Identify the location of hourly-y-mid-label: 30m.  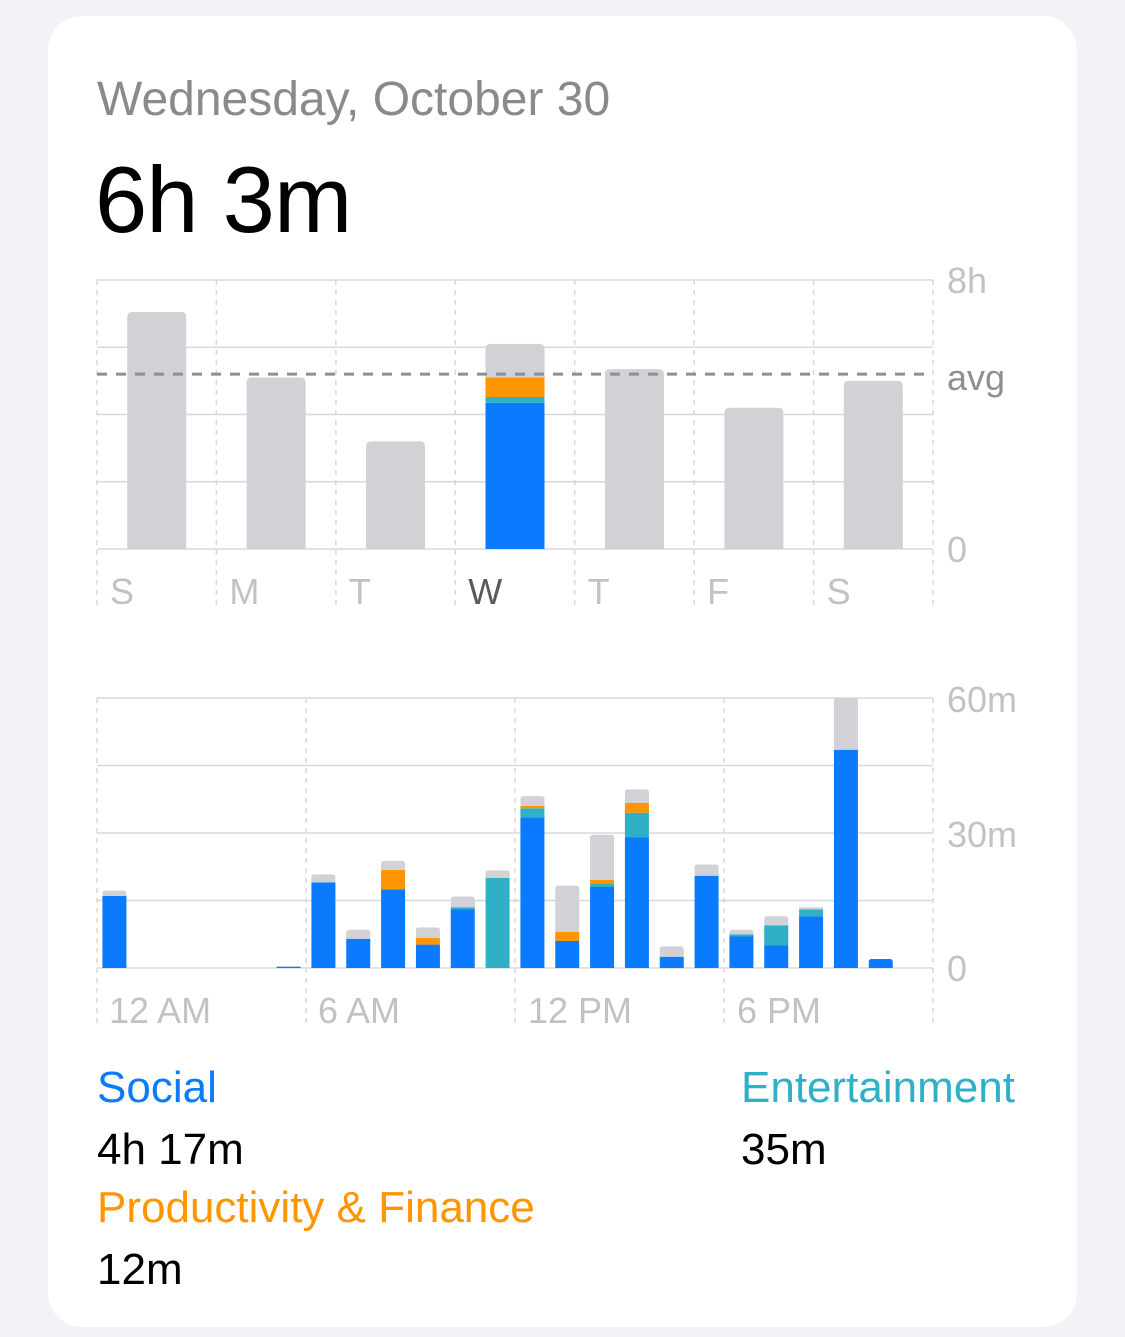
(982, 834).